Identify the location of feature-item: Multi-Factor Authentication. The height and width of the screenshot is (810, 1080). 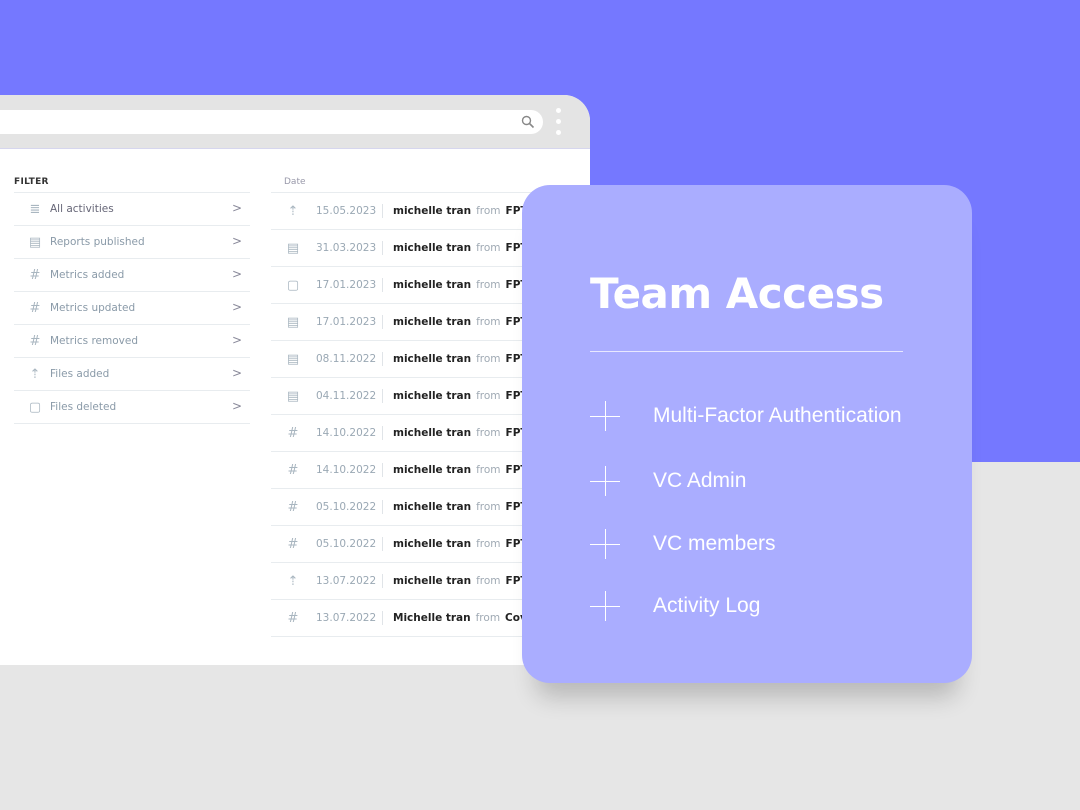
(746, 416).